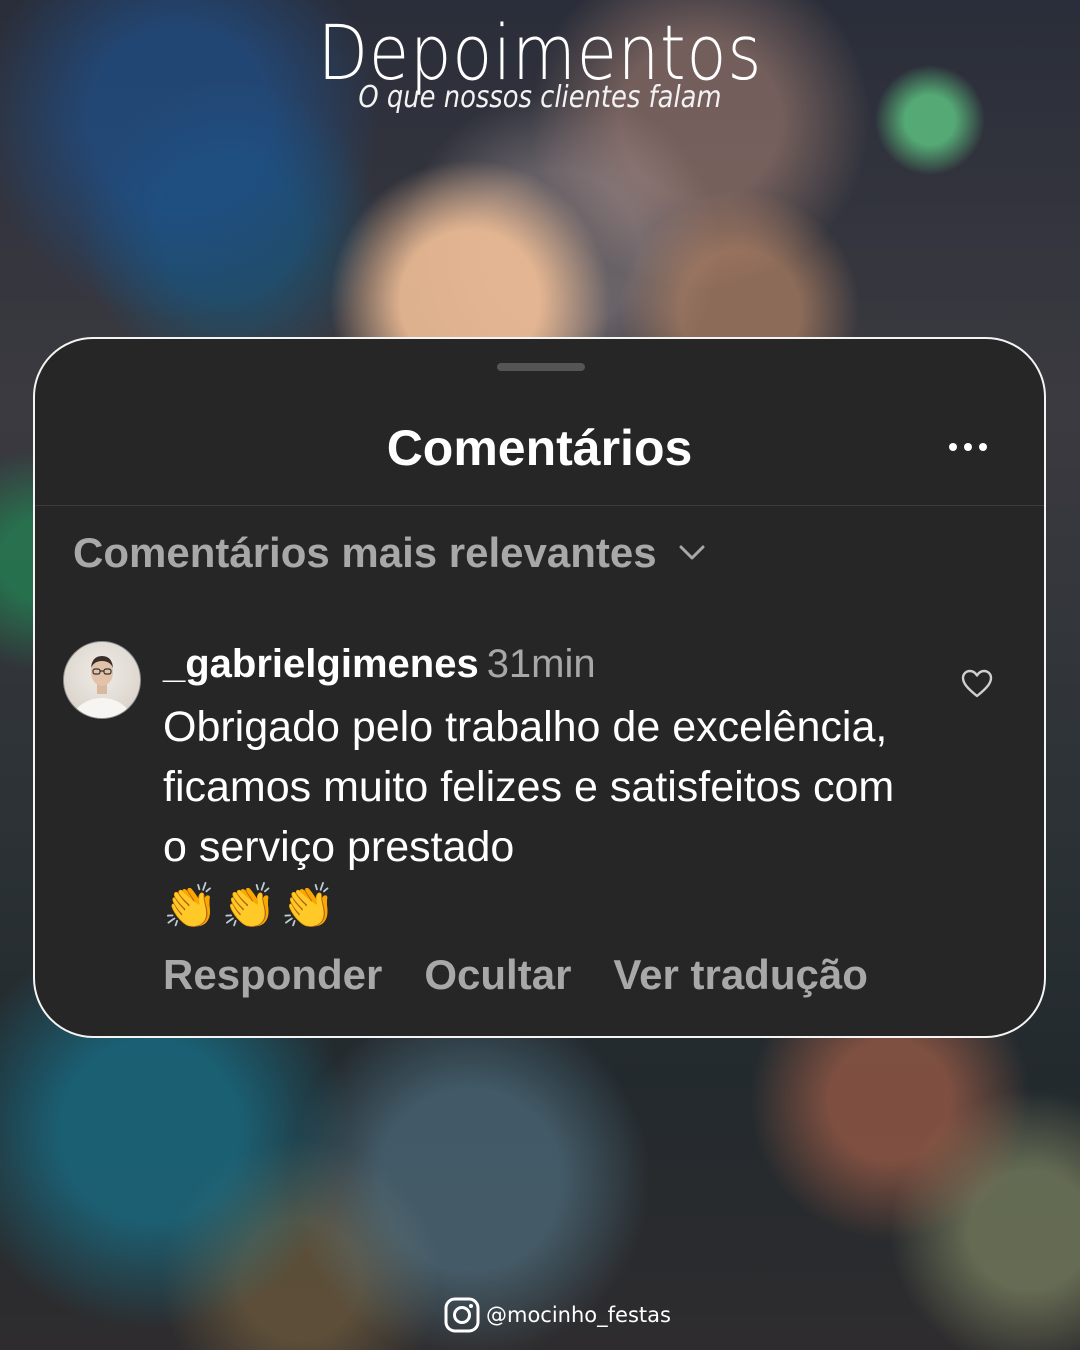 This screenshot has height=1350, width=1080. What do you see at coordinates (272, 975) in the screenshot?
I see `reply-button: Responder` at bounding box center [272, 975].